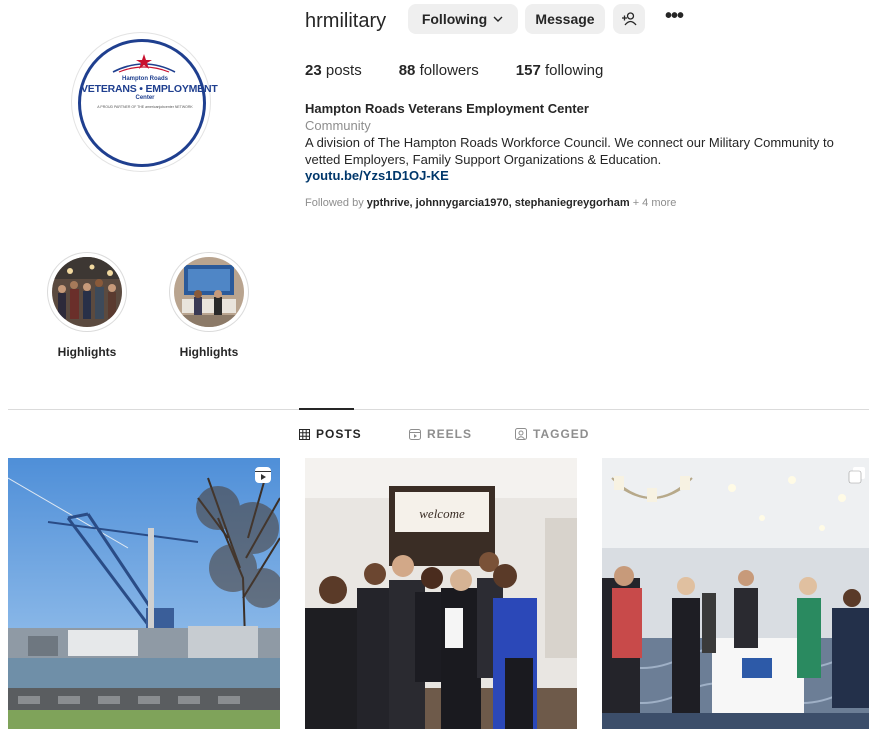 This screenshot has width=869, height=729. What do you see at coordinates (415, 434) in the screenshot?
I see `reels-icon` at bounding box center [415, 434].